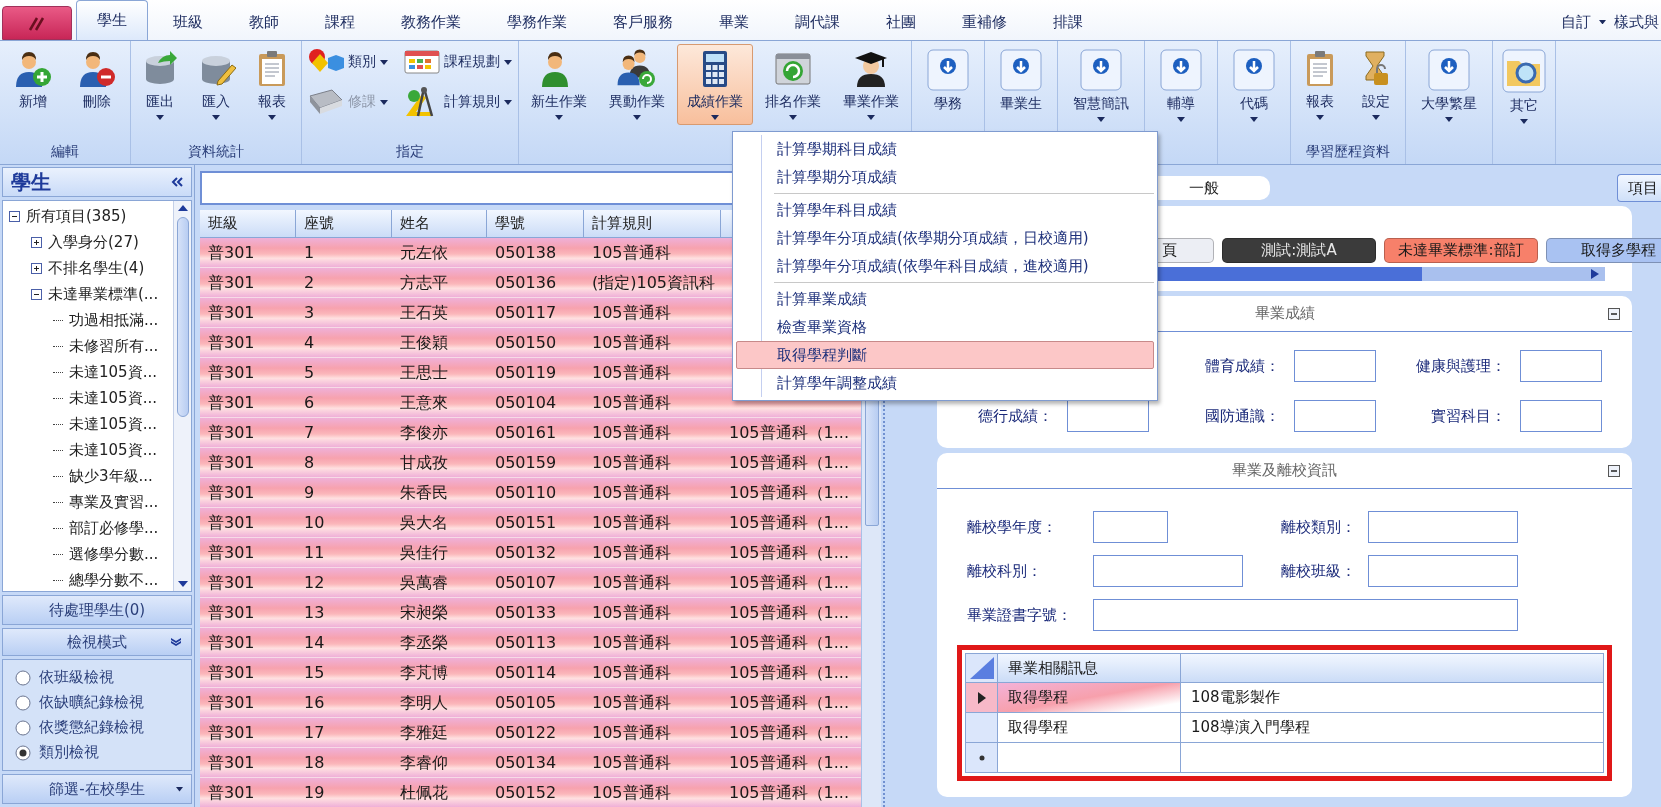  I want to click on table-cell: 108導演入門學程, so click(1392, 728).